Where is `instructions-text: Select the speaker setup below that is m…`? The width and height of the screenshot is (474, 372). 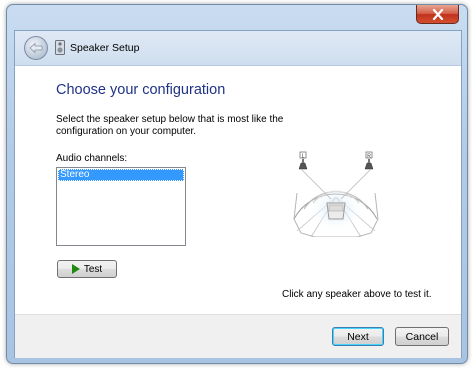 instructions-text: Select the speaker setup below that is m… is located at coordinates (170, 125).